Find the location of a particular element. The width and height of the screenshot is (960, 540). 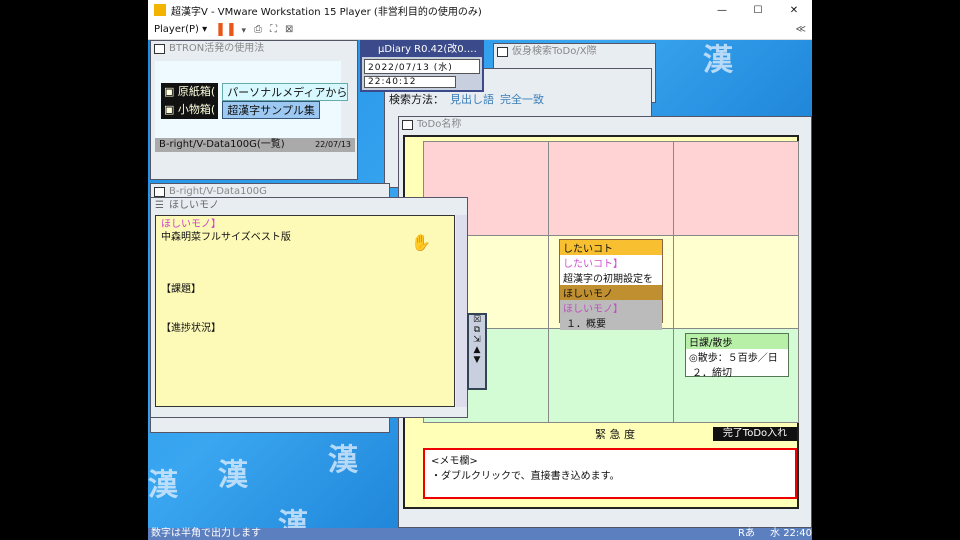

clock: 水 22:40 is located at coordinates (791, 534).